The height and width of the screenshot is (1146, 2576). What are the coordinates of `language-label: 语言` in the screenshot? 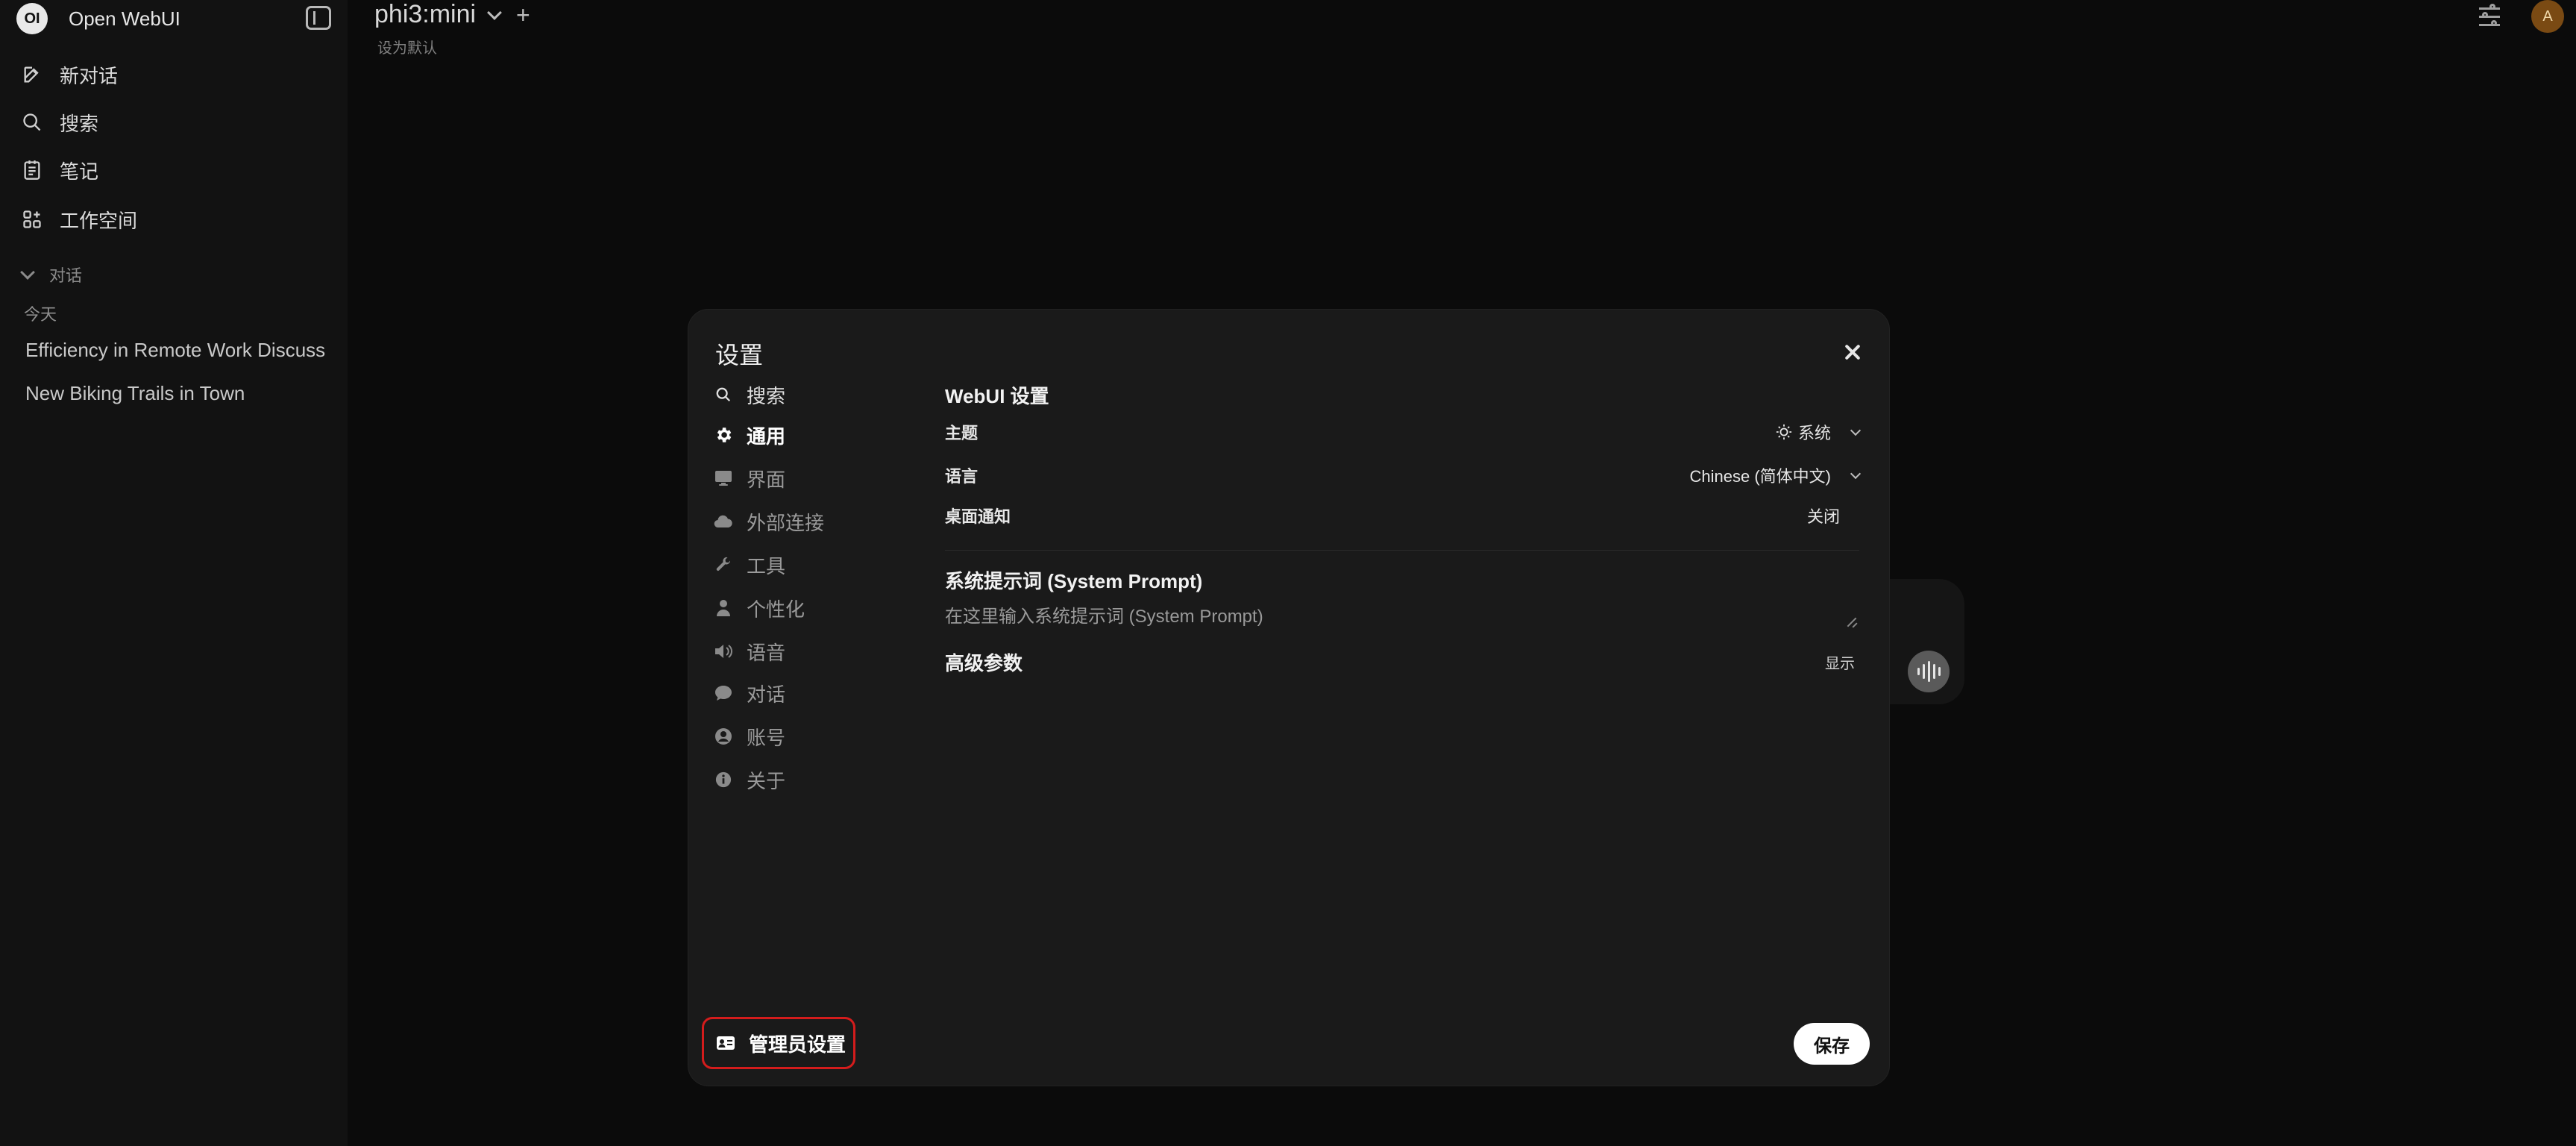 It's located at (962, 477).